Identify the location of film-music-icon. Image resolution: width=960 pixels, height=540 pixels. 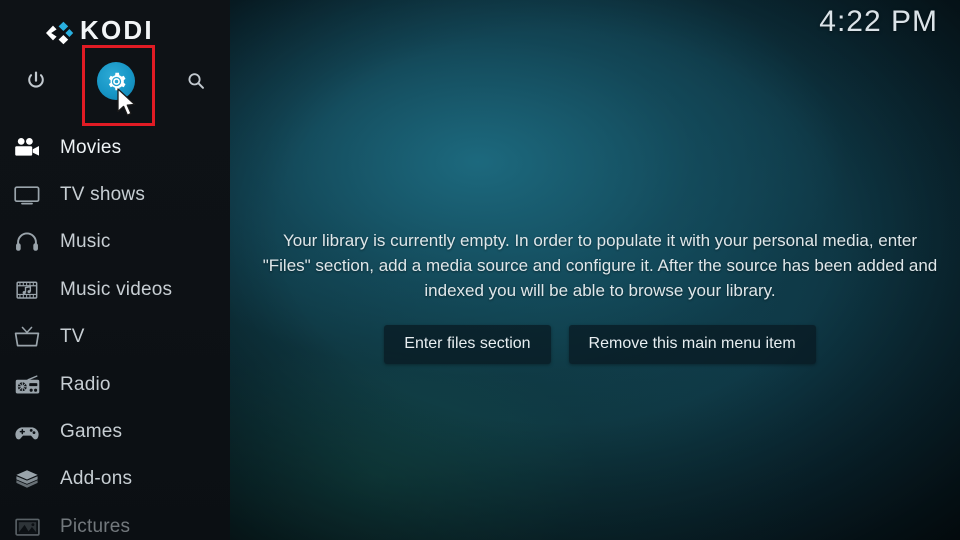
(27, 290).